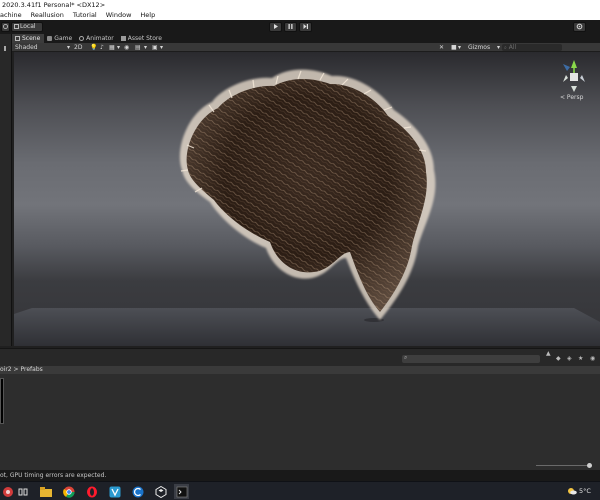  I want to click on lighting-toggle-icon: 💡, so click(93, 47).